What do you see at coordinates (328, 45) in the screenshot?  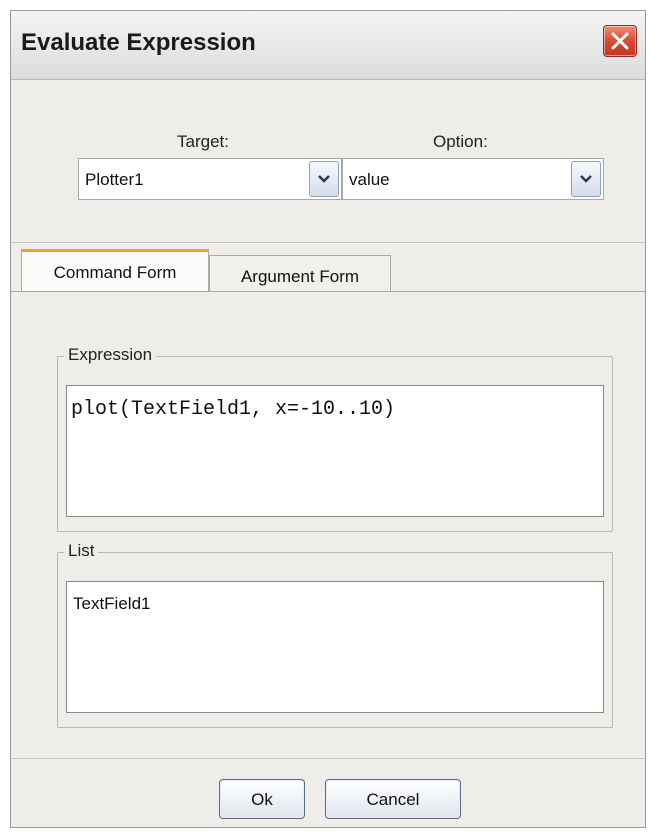 I see `title-bar: Evaluate Expression` at bounding box center [328, 45].